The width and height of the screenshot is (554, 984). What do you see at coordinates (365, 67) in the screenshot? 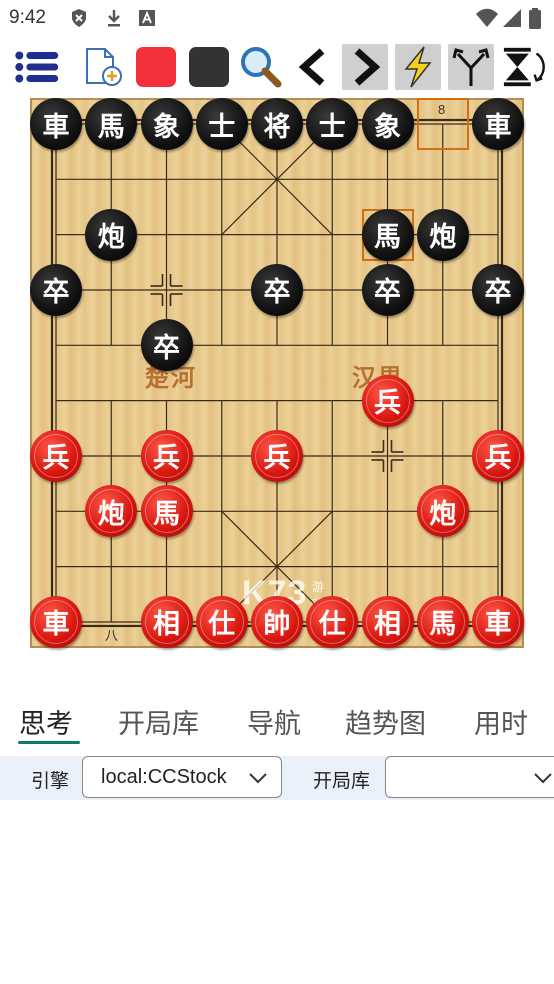
I see `forward-arrow-icon` at bounding box center [365, 67].